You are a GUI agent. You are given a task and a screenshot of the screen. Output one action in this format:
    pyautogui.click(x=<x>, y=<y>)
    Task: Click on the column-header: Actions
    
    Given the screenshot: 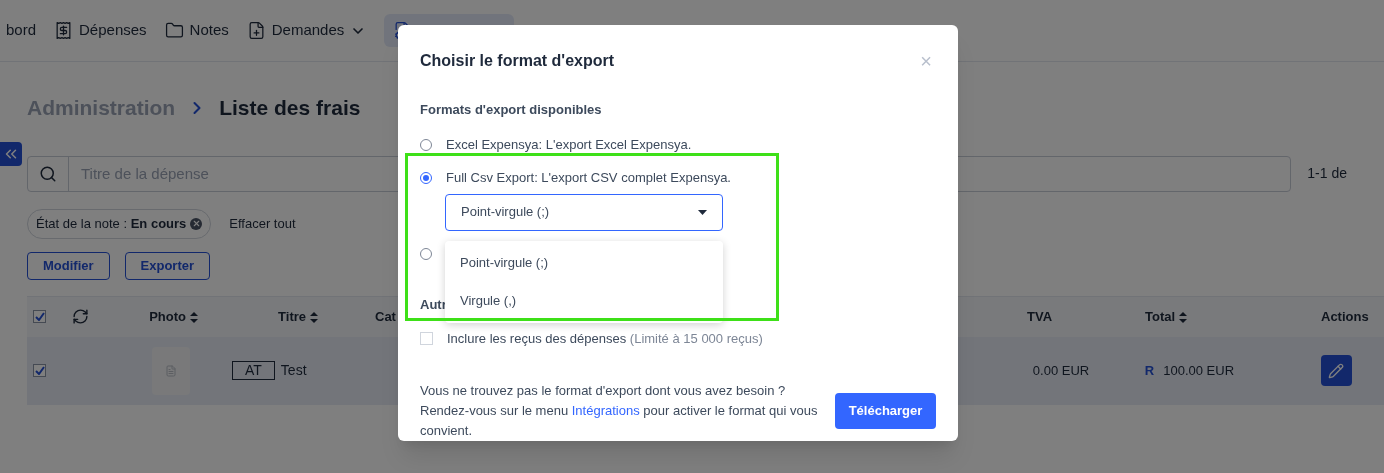 What is the action you would take?
    pyautogui.click(x=1345, y=316)
    